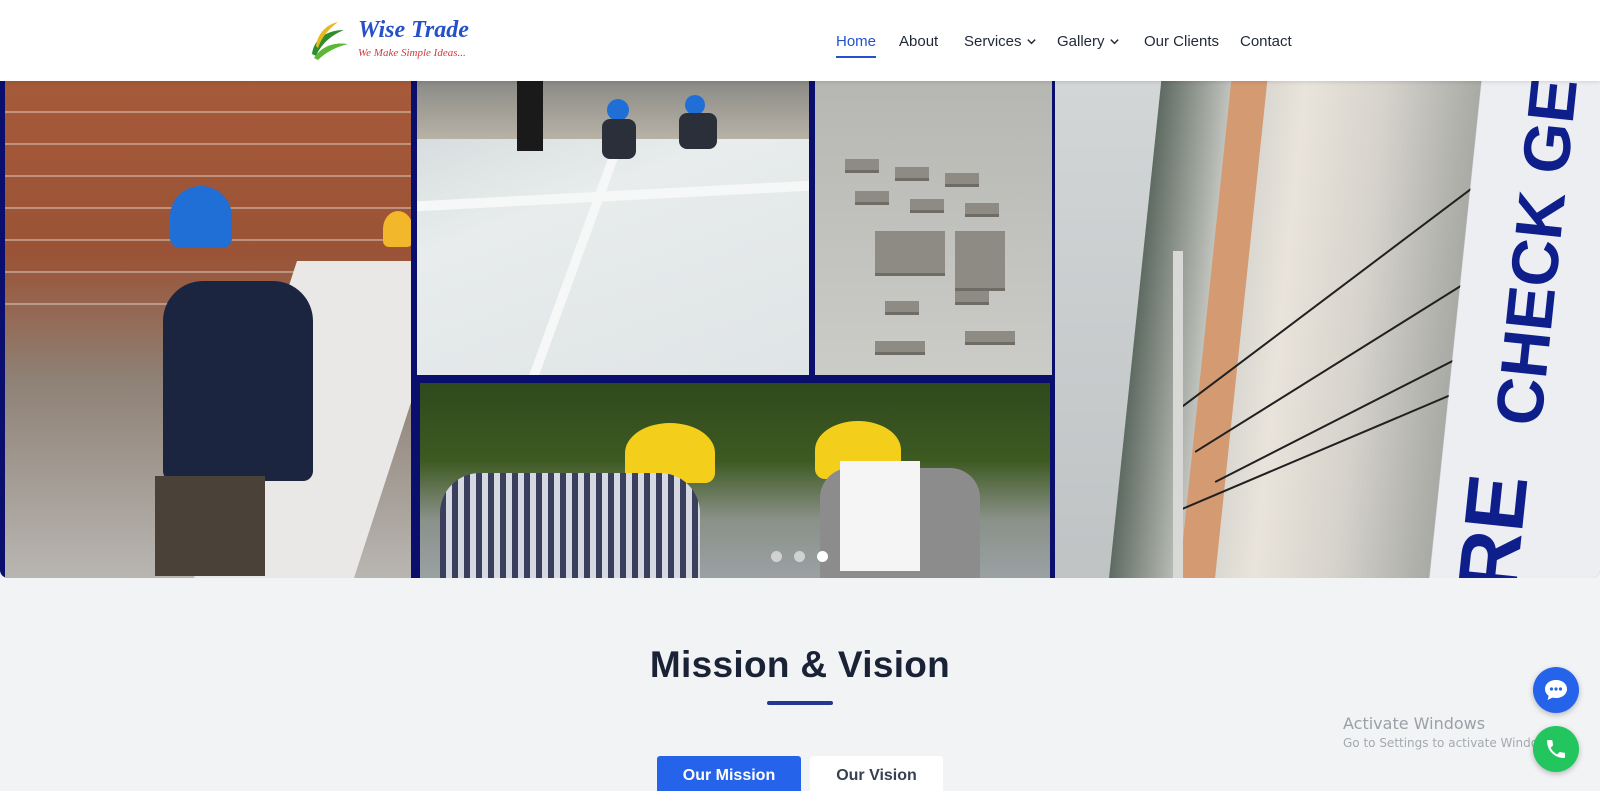  I want to click on nav-contact: Contact, so click(1266, 41).